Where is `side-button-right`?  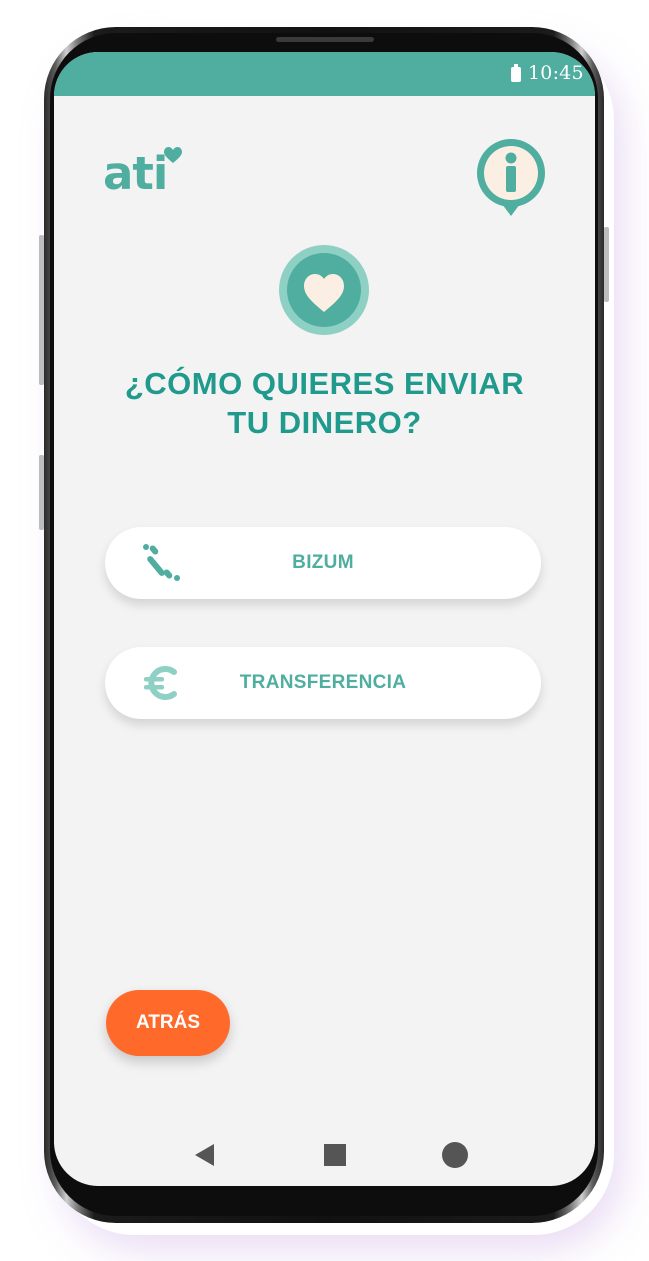
side-button-right is located at coordinates (606, 264).